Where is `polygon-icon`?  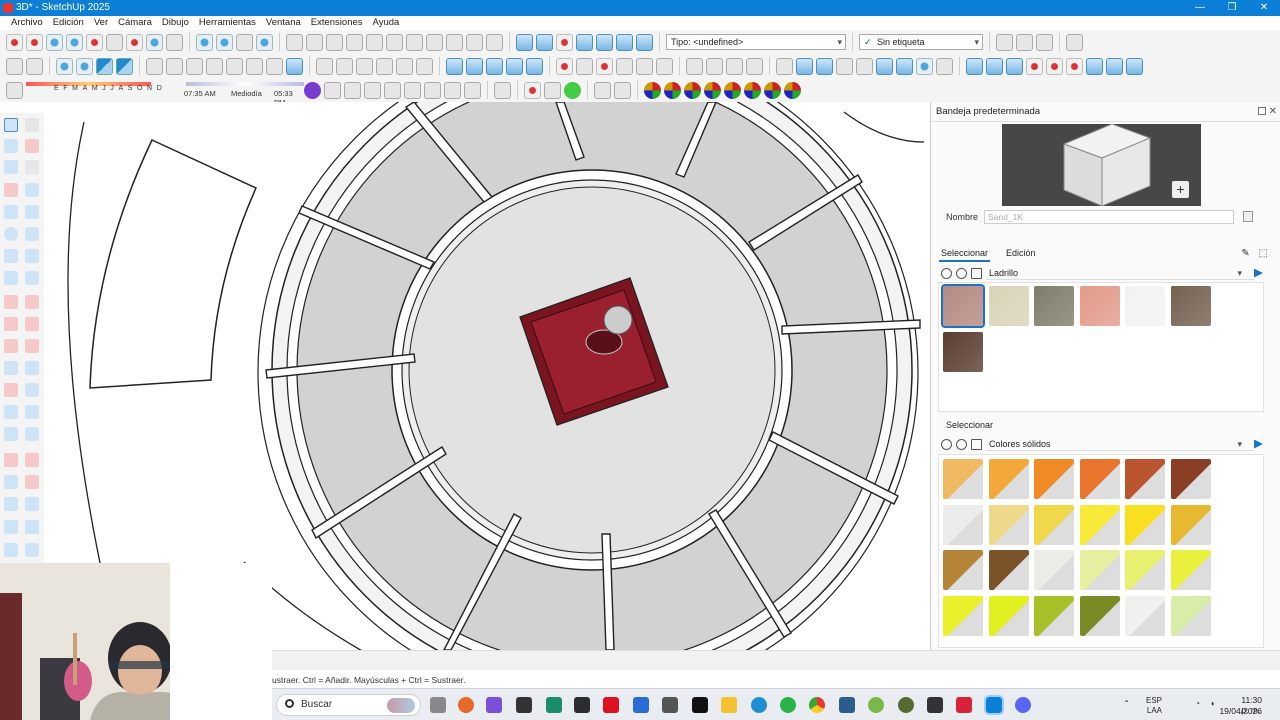
polygon-icon is located at coordinates (32, 234).